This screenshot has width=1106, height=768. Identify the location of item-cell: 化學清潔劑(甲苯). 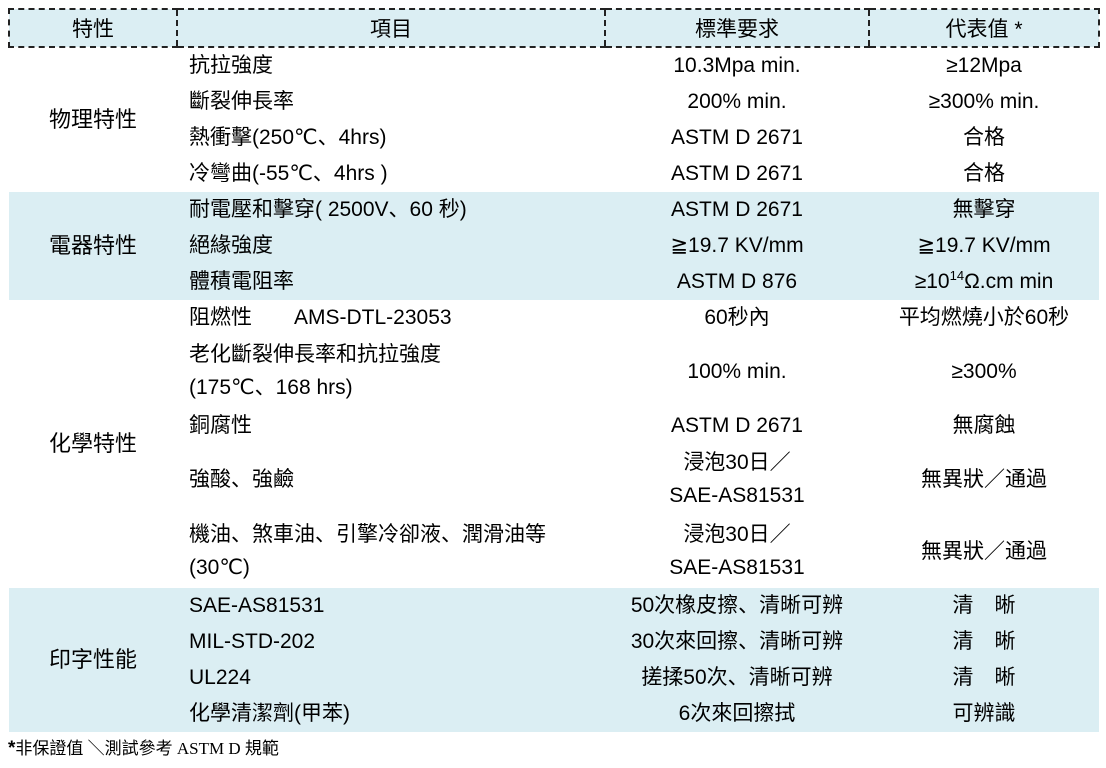
(391, 714).